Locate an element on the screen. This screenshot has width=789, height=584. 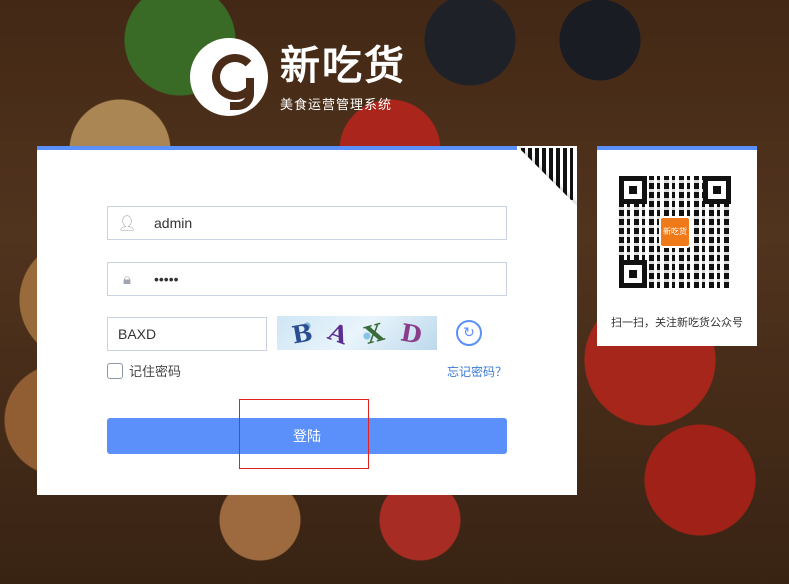
user-icon: 👤︎ is located at coordinates (127, 223).